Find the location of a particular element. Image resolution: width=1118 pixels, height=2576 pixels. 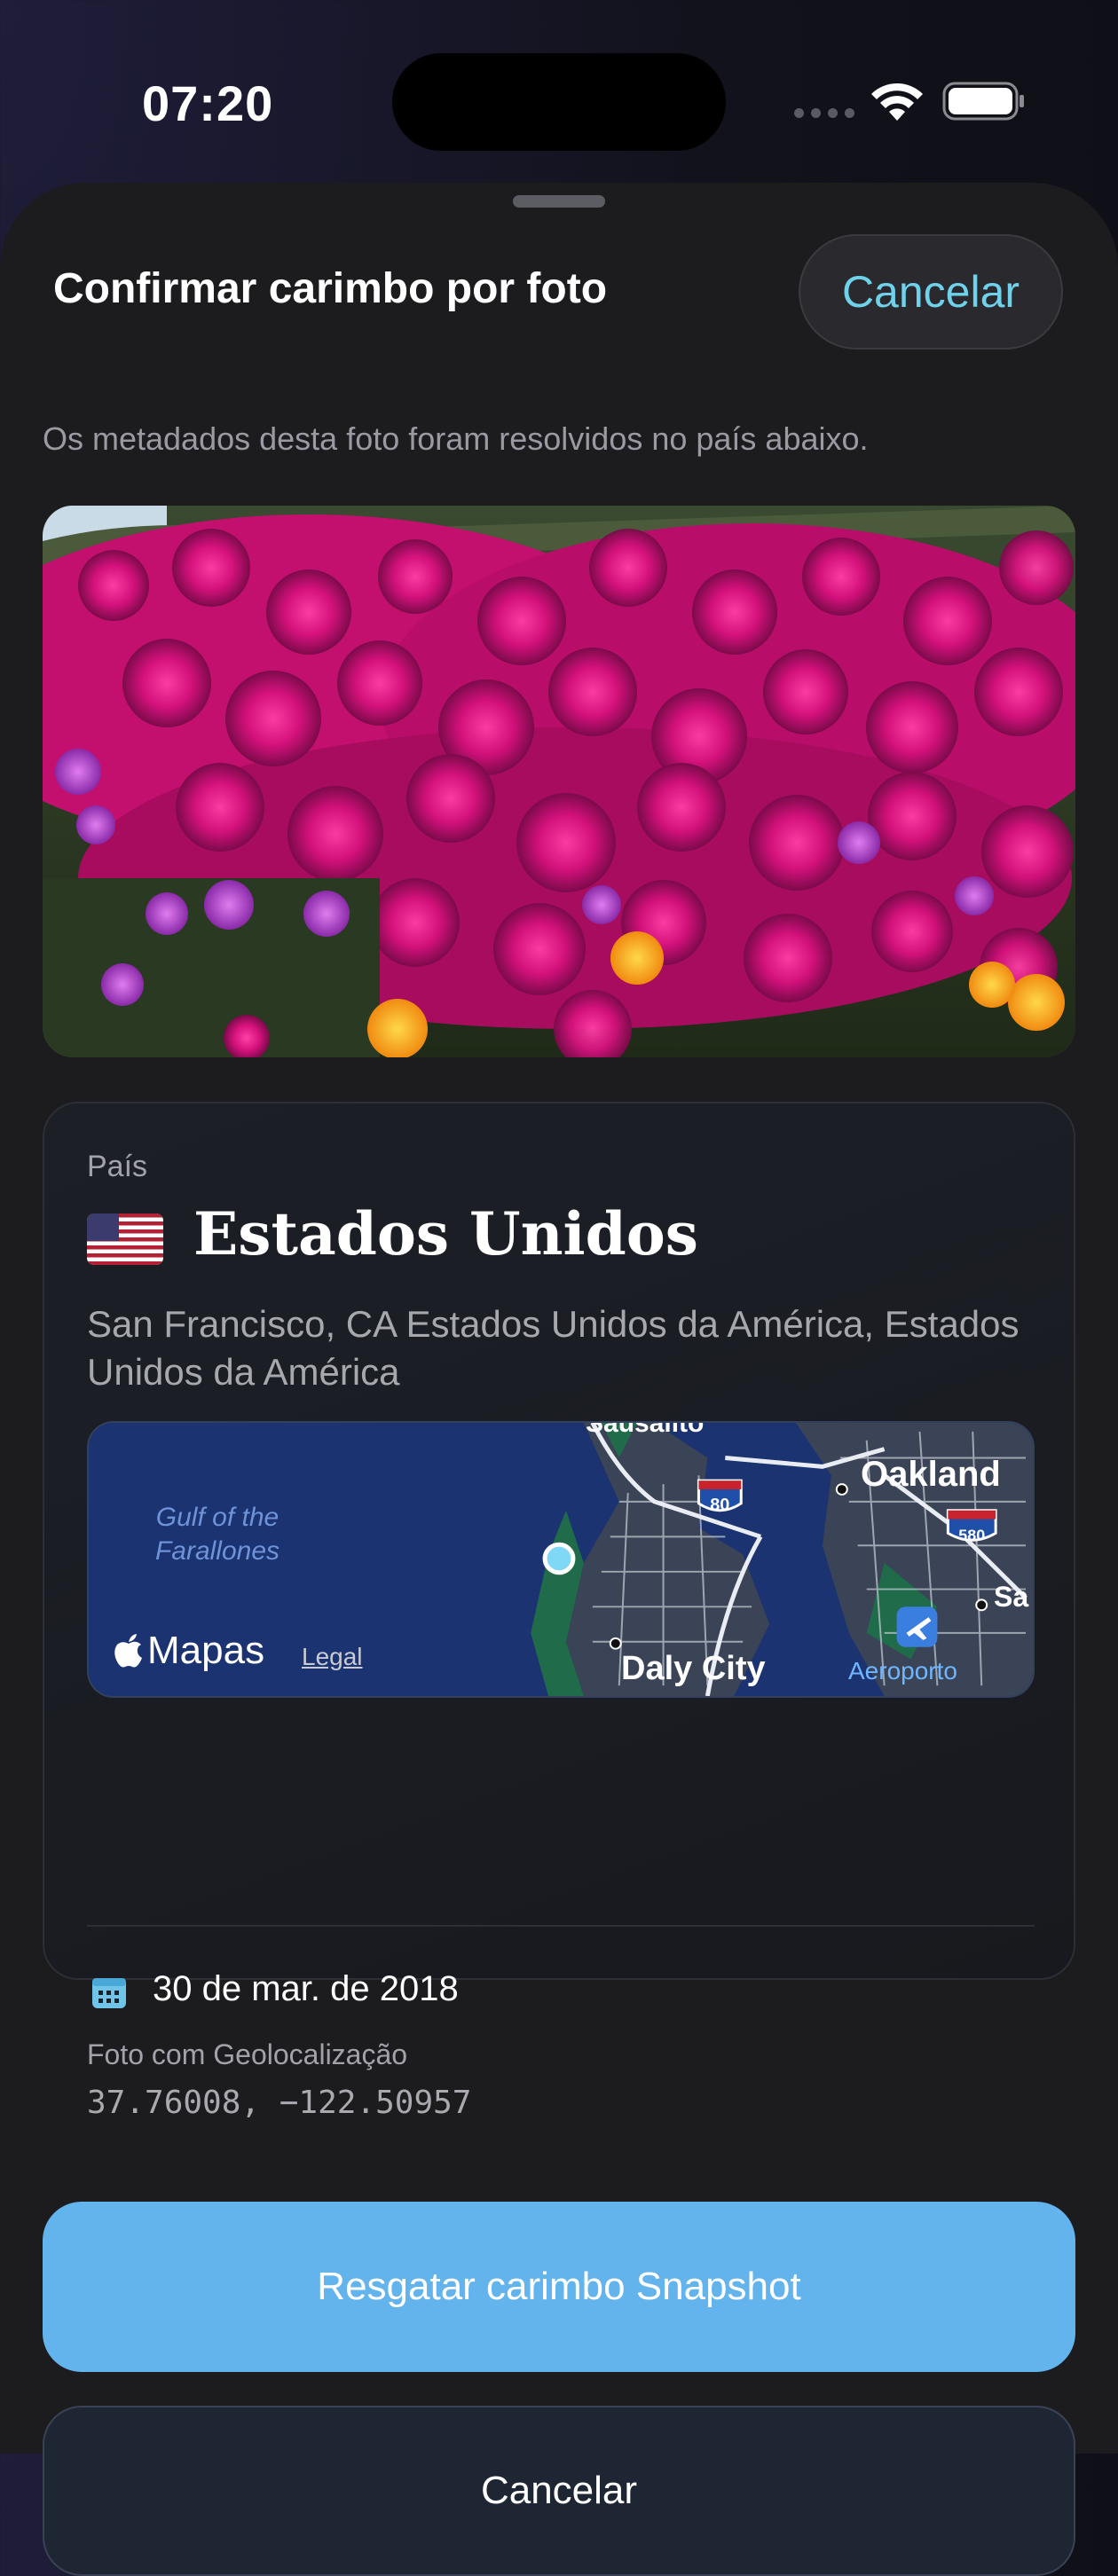

wifi-icon is located at coordinates (897, 101).